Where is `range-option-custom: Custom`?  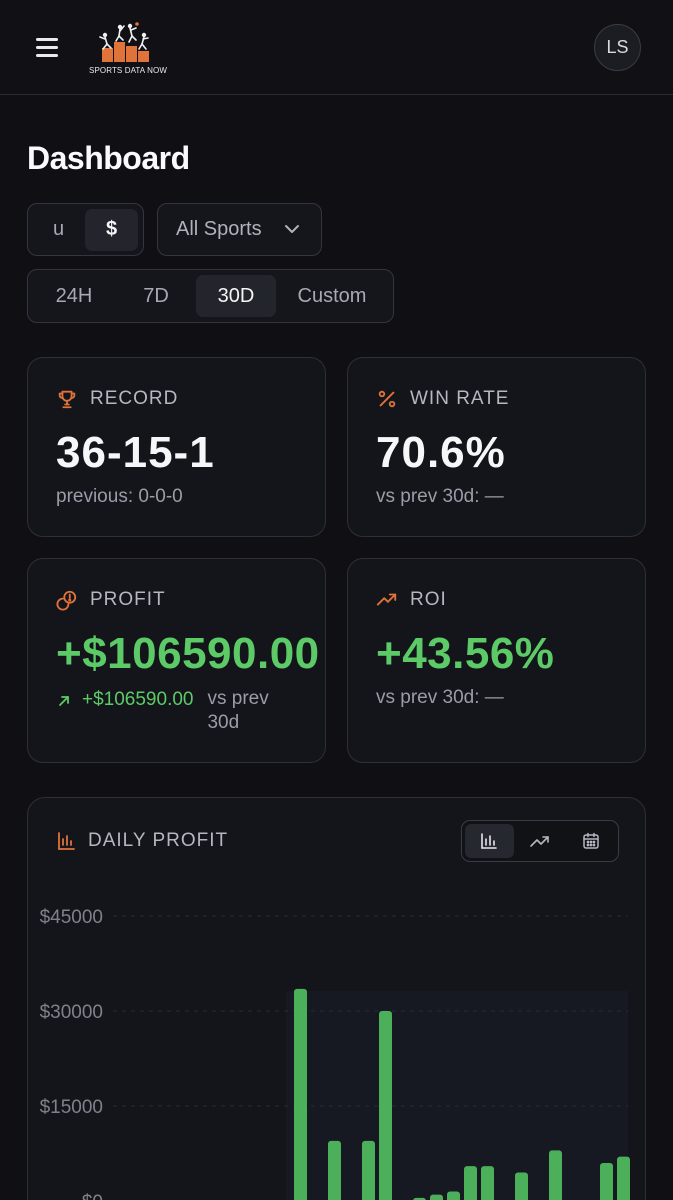 range-option-custom: Custom is located at coordinates (332, 296).